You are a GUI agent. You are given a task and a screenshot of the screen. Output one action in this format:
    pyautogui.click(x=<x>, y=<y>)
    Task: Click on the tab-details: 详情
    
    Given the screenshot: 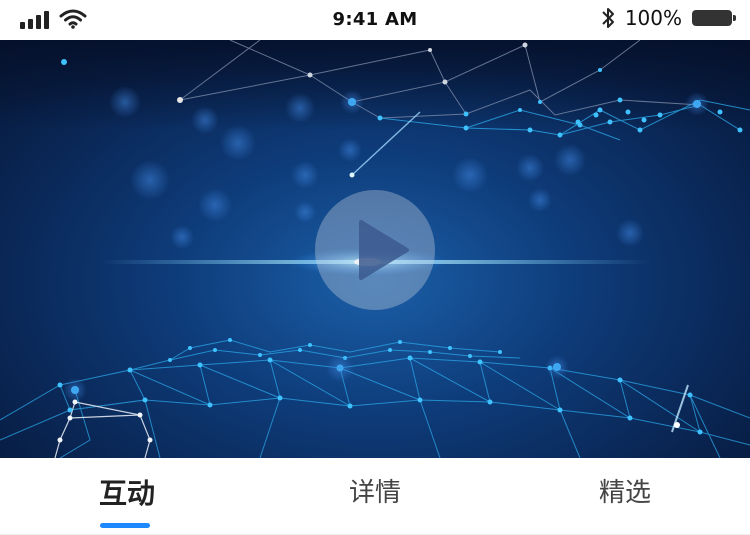 What is the action you would take?
    pyautogui.click(x=375, y=497)
    